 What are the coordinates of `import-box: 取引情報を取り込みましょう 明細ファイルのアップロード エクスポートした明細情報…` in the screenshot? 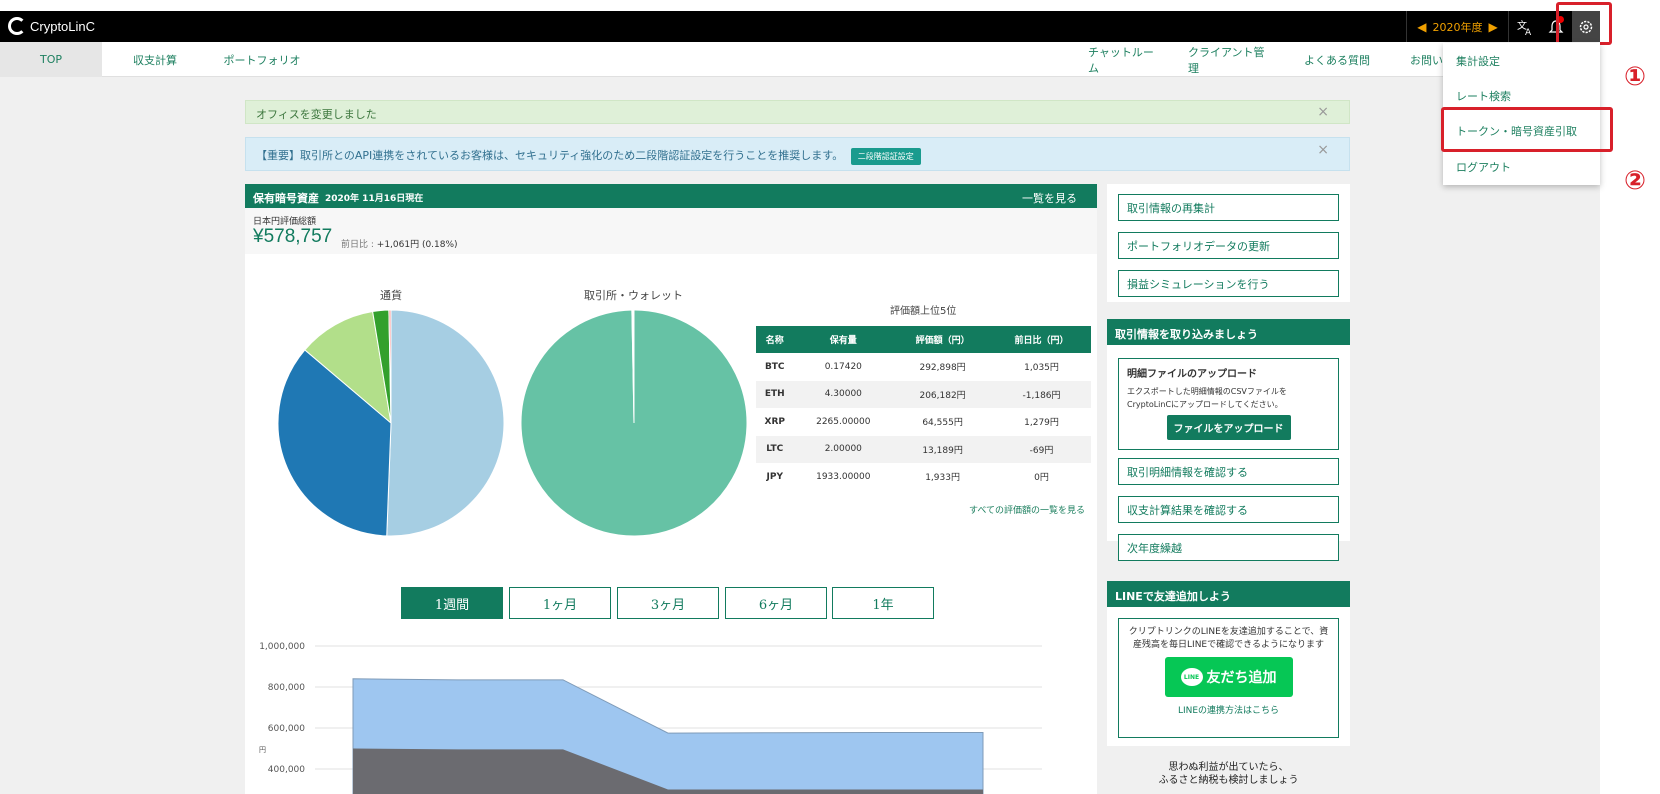 It's located at (1228, 440).